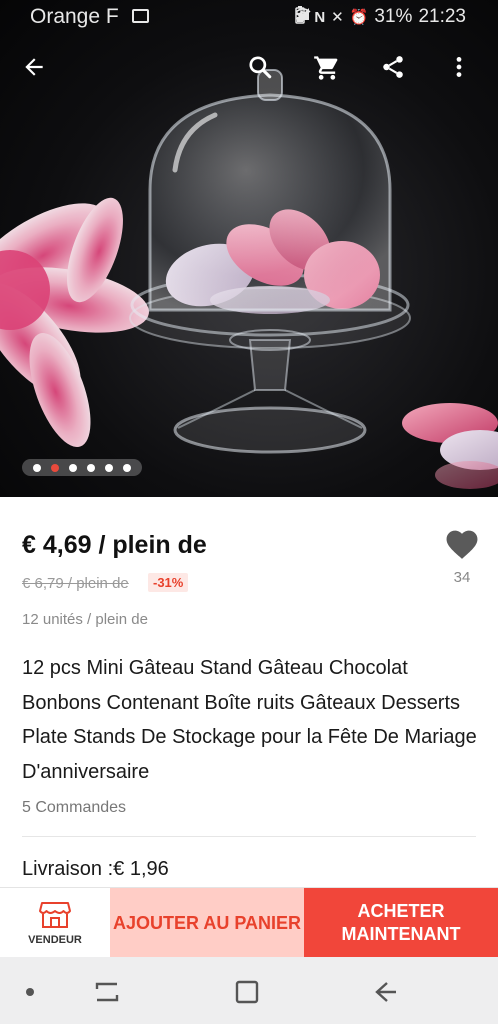  I want to click on store-icon, so click(55, 915).